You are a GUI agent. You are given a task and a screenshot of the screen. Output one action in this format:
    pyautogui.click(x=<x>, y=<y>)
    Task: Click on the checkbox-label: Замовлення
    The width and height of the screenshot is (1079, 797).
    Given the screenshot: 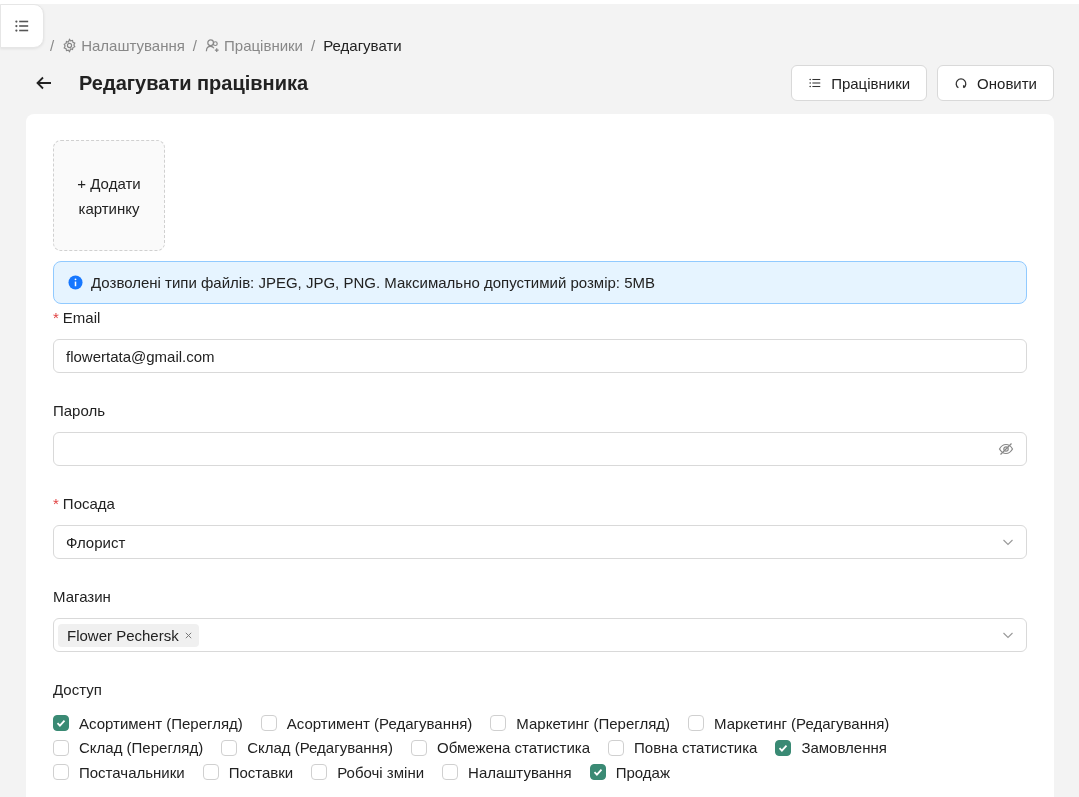 What is the action you would take?
    pyautogui.click(x=844, y=748)
    